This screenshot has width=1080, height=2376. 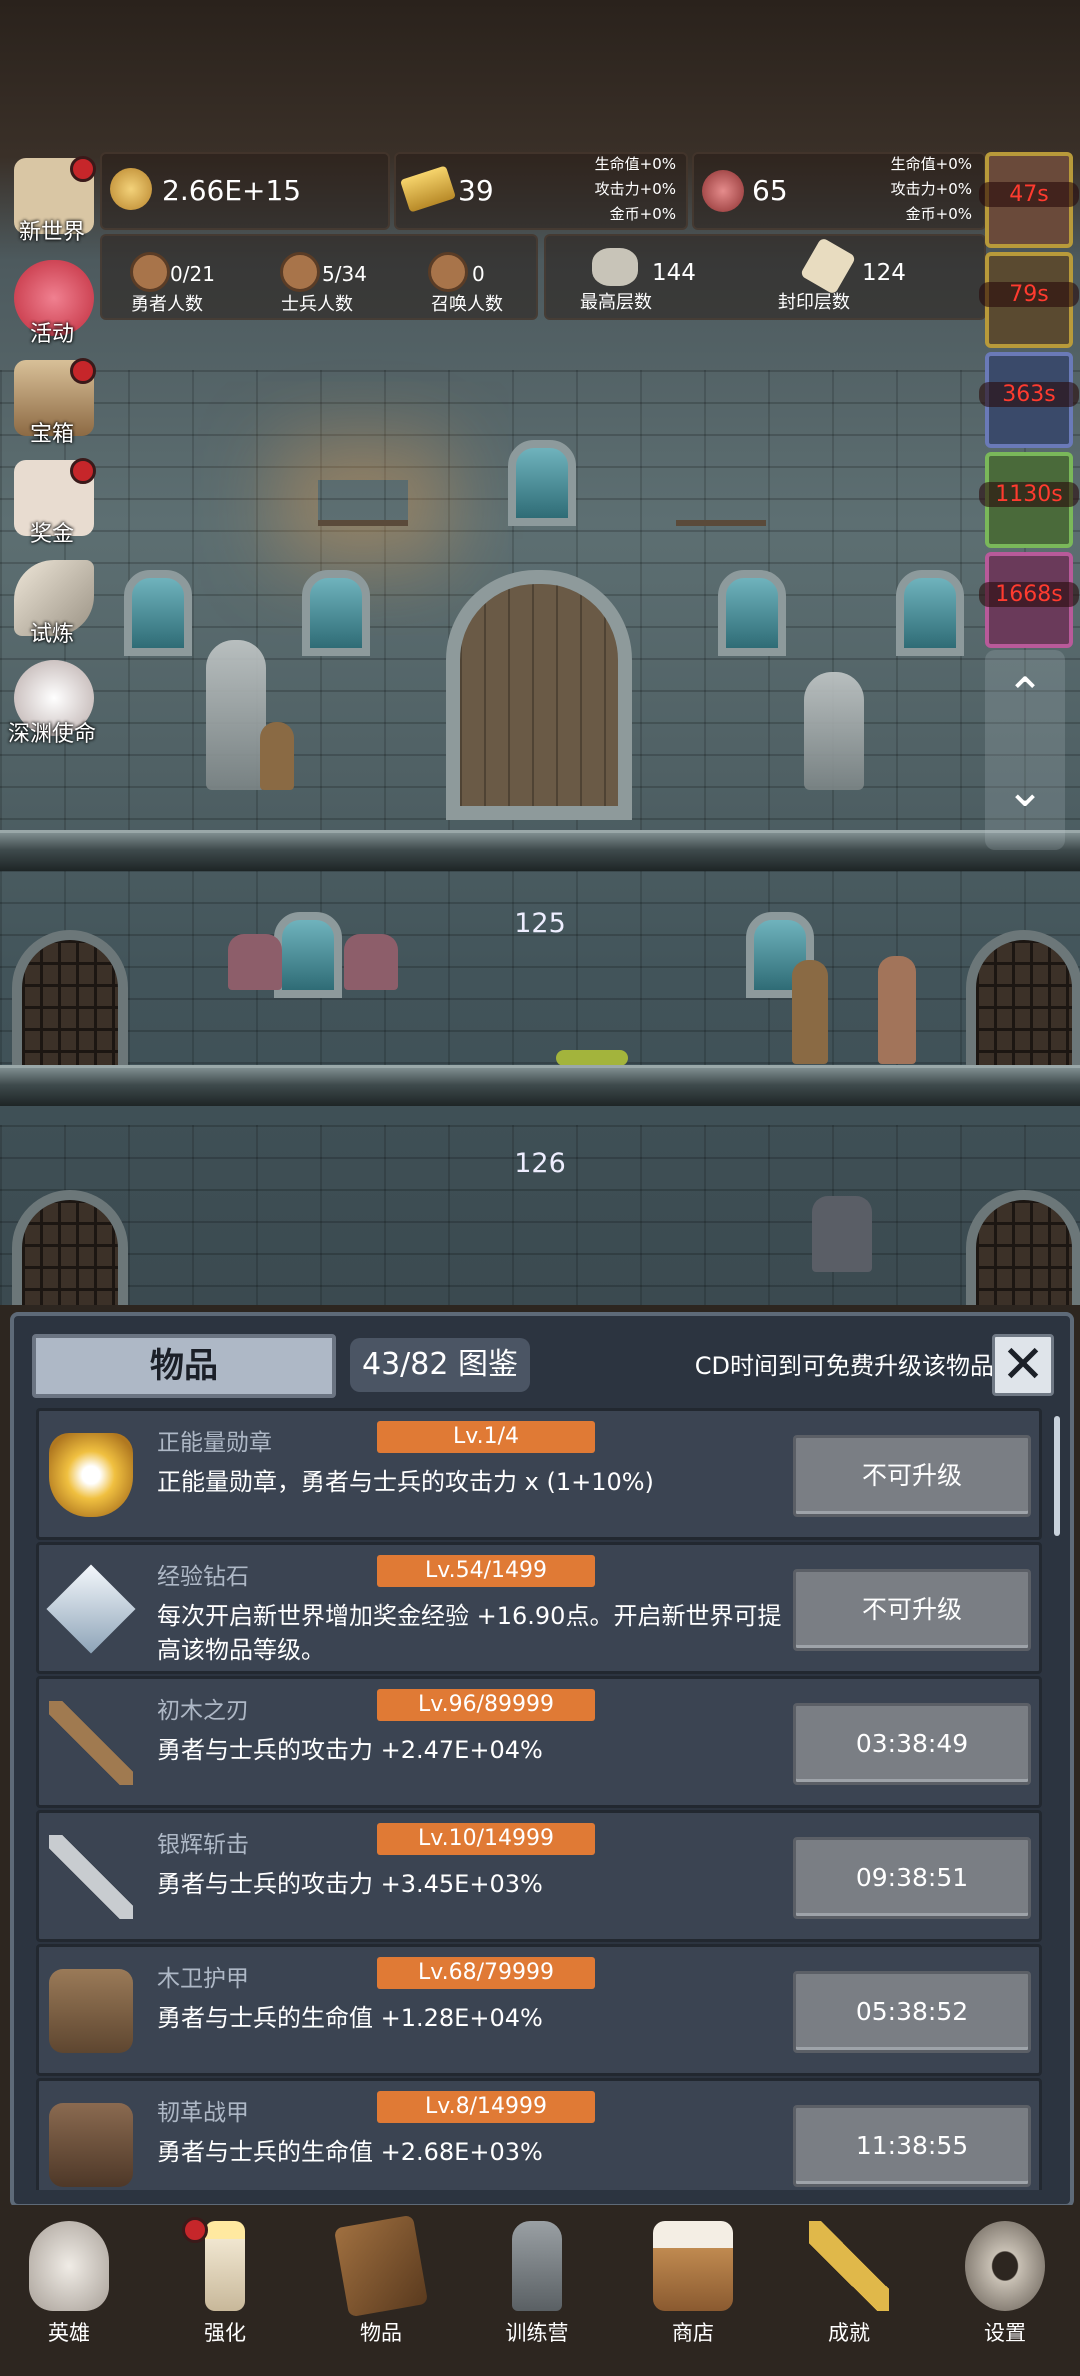 What do you see at coordinates (69, 2290) in the screenshot?
I see `nav-heroes: 英雄` at bounding box center [69, 2290].